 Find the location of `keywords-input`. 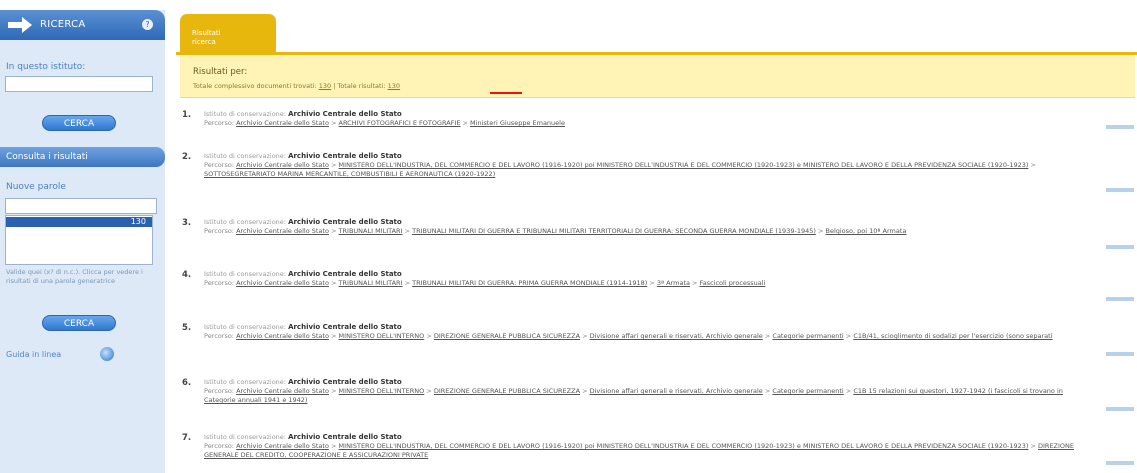

keywords-input is located at coordinates (81, 206).